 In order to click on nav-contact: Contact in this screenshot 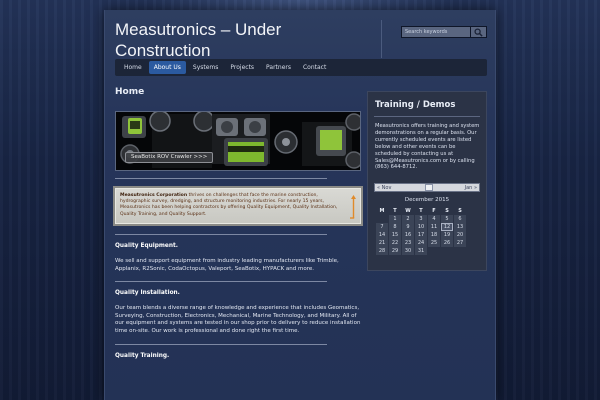, I will do `click(314, 67)`.